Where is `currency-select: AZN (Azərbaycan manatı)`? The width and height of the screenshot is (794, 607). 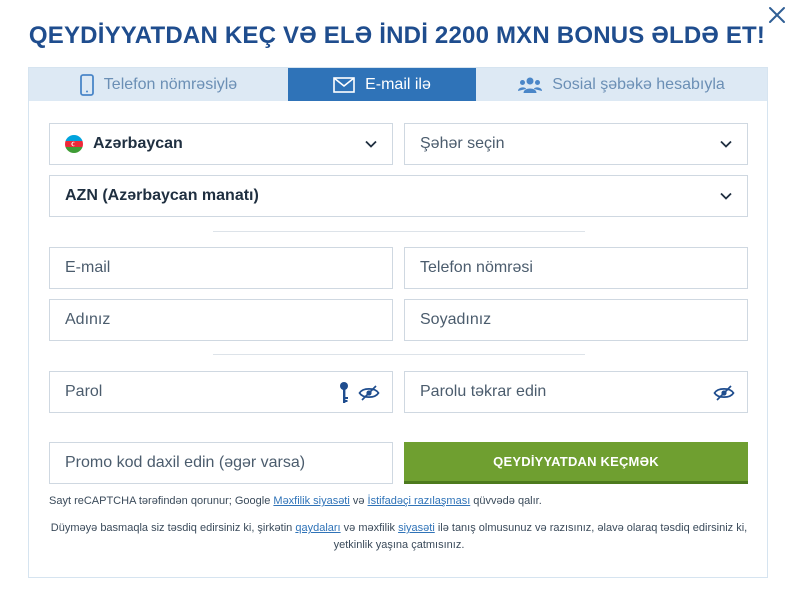
currency-select: AZN (Azərbaycan manatı) is located at coordinates (398, 196).